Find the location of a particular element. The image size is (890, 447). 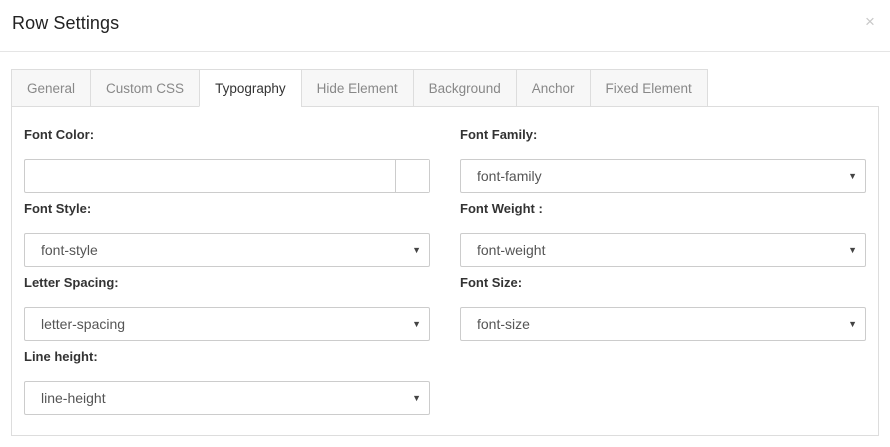

font-color-control is located at coordinates (227, 176).